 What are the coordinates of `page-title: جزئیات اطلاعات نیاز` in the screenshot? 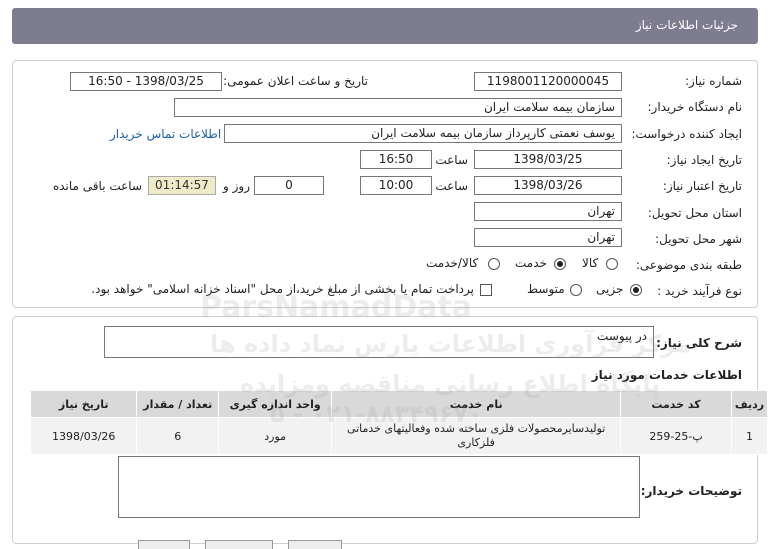 It's located at (686, 25).